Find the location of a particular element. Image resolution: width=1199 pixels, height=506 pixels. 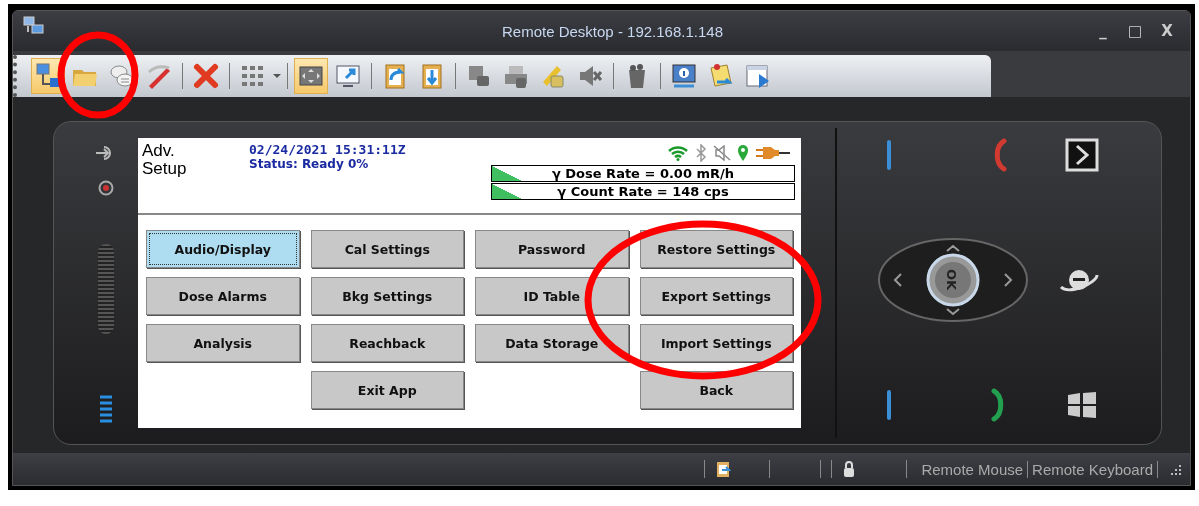

windows-logo-icon is located at coordinates (1082, 405).